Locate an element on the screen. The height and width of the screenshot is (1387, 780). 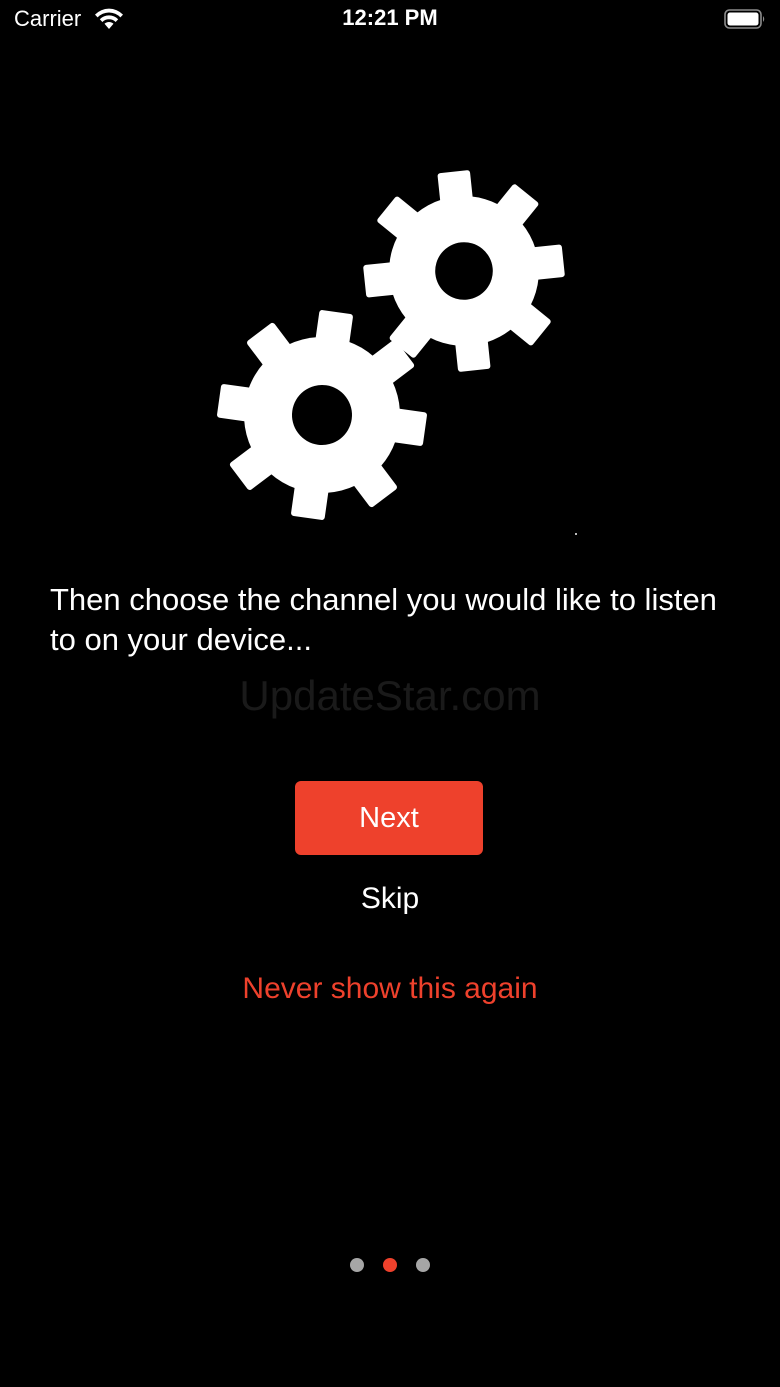
clock: 12:21 PM is located at coordinates (390, 17).